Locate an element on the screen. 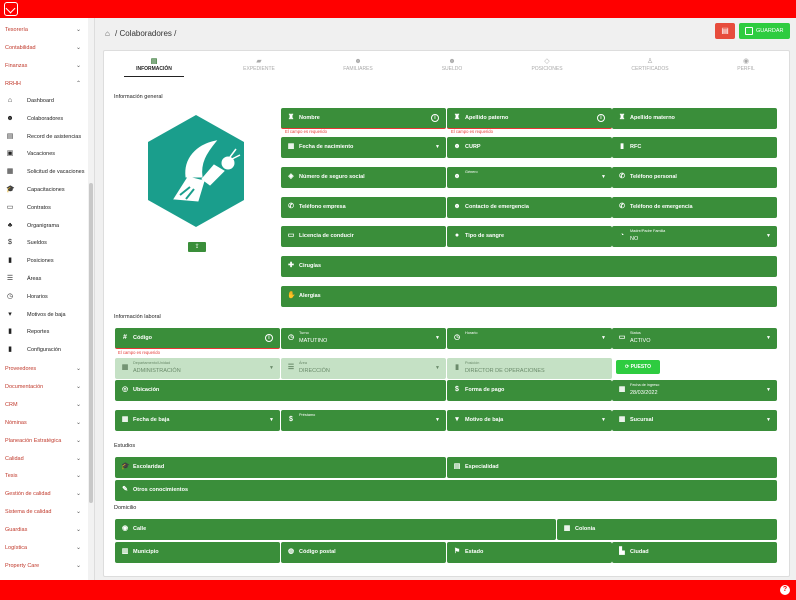 The height and width of the screenshot is (600, 796). upload-photo-button: ⇪ is located at coordinates (197, 247).